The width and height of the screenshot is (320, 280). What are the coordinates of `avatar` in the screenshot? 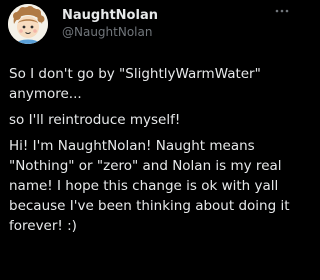 It's located at (28, 24).